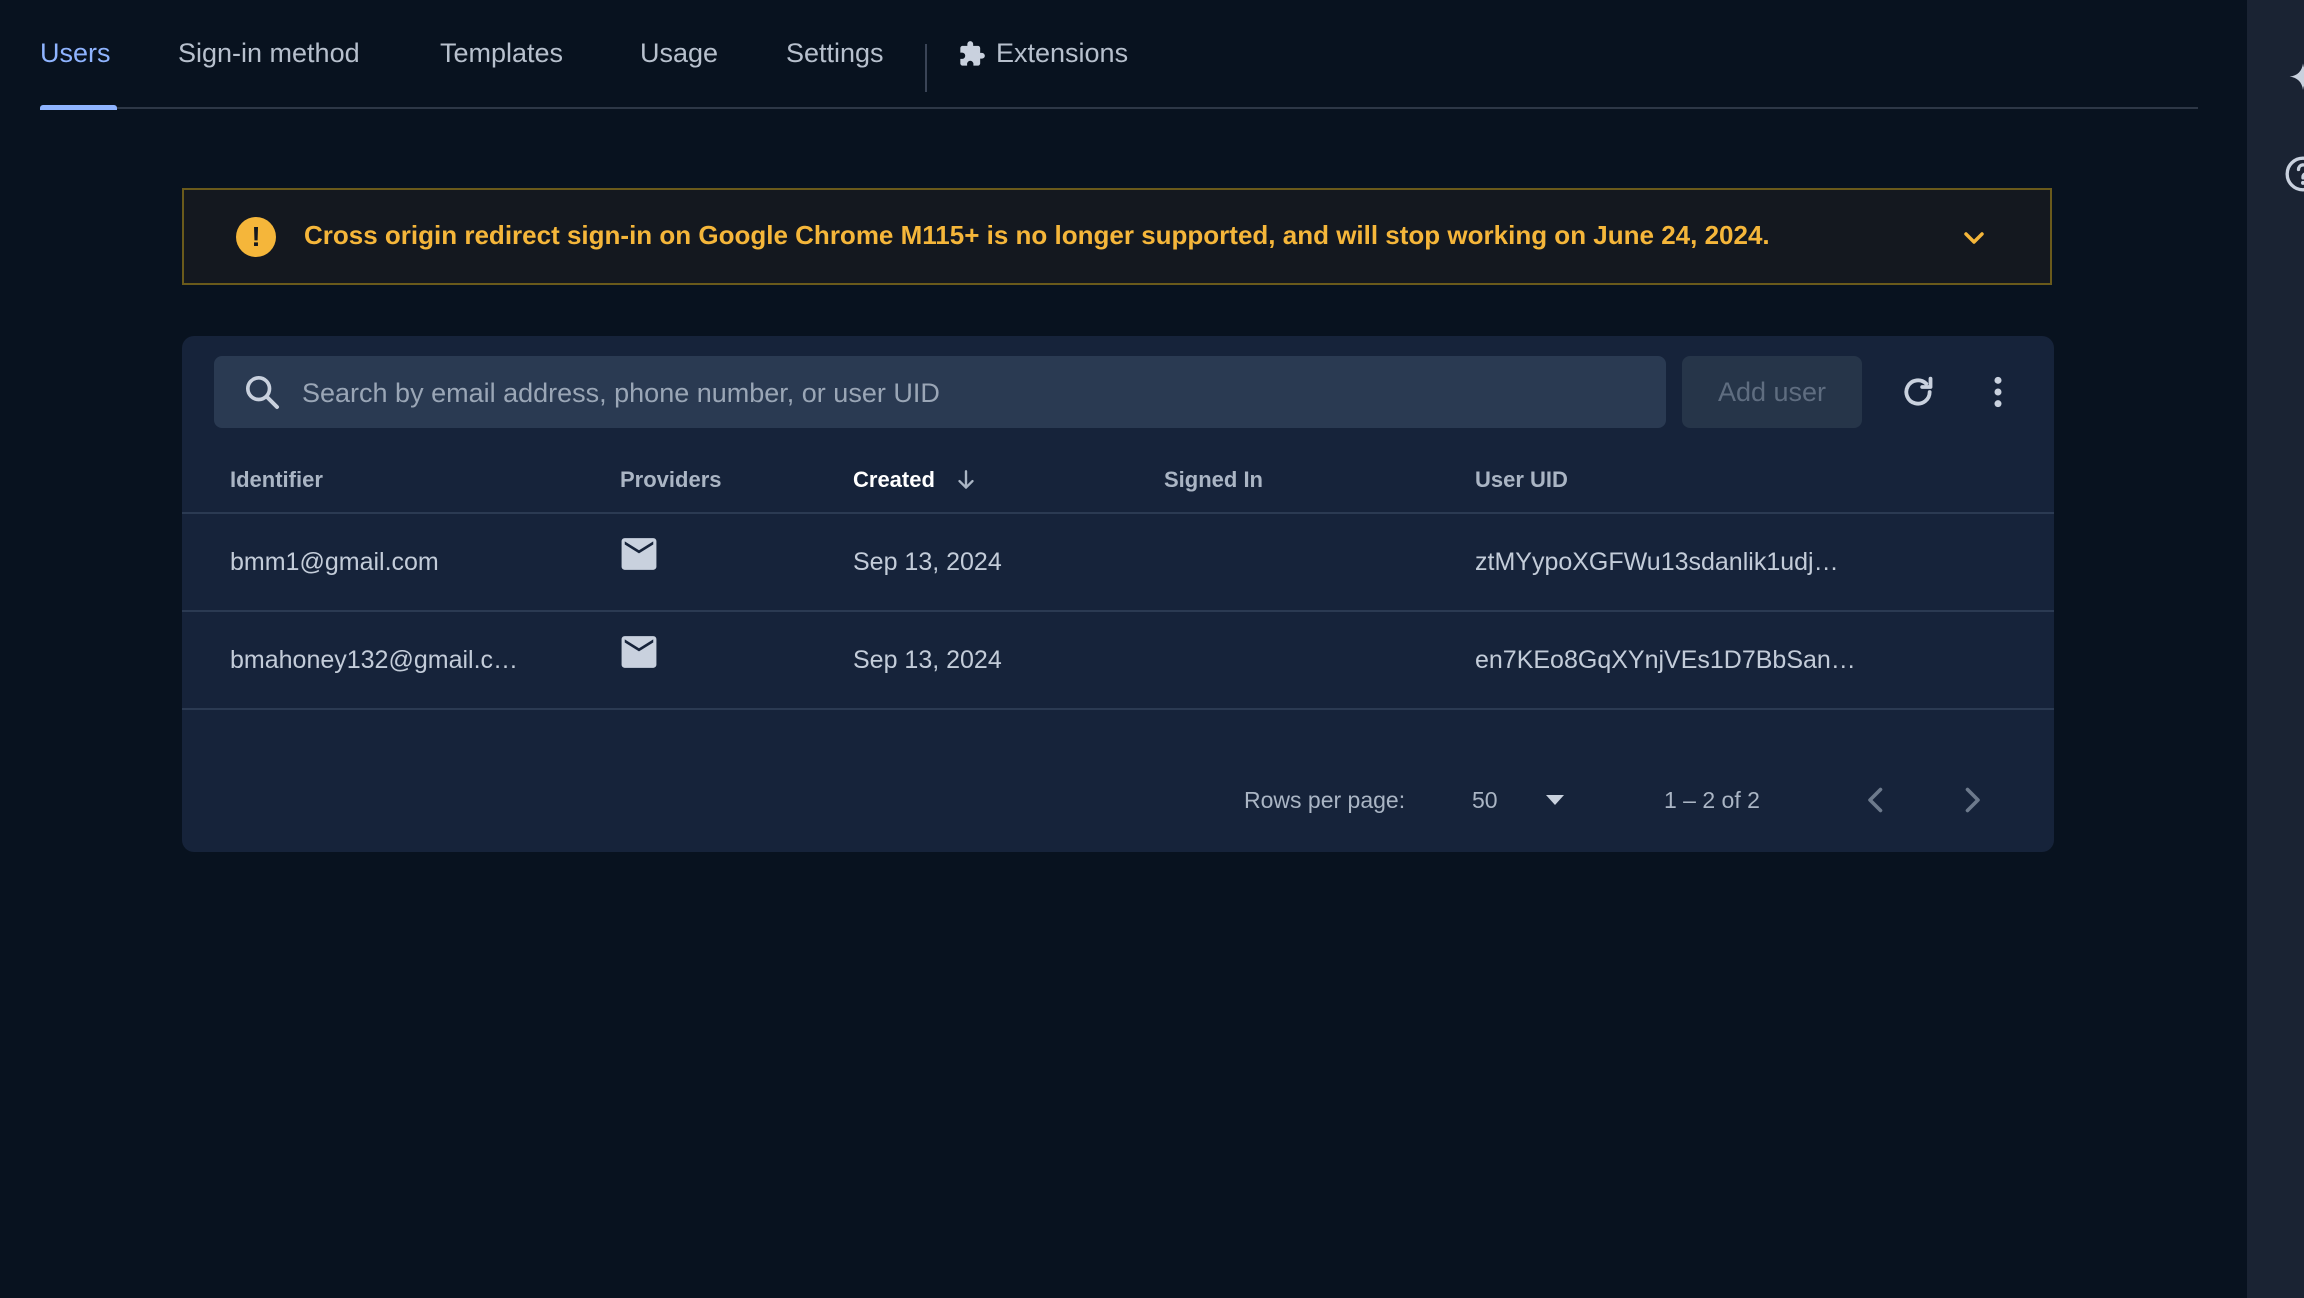 The height and width of the screenshot is (1298, 2304). I want to click on rows-per-page-label: Rows per page:, so click(1325, 799).